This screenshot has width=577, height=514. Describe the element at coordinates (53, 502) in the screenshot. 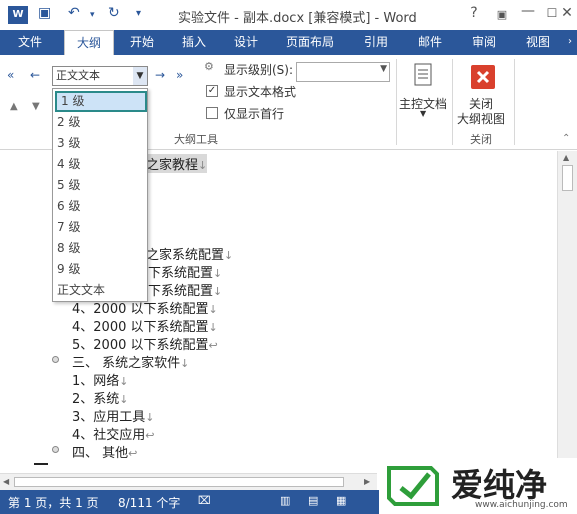

I see `page-count: 第 1 页，共 1 页` at that location.